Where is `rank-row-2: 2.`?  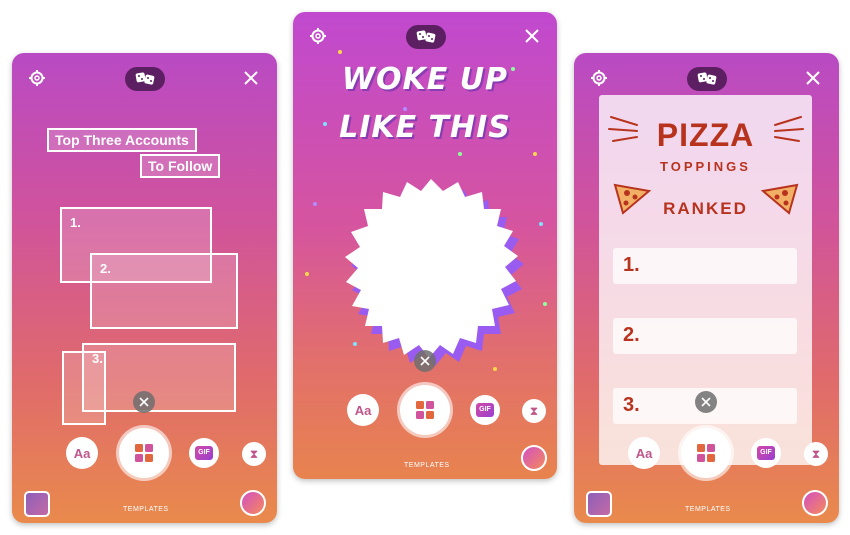
rank-row-2: 2. is located at coordinates (705, 336).